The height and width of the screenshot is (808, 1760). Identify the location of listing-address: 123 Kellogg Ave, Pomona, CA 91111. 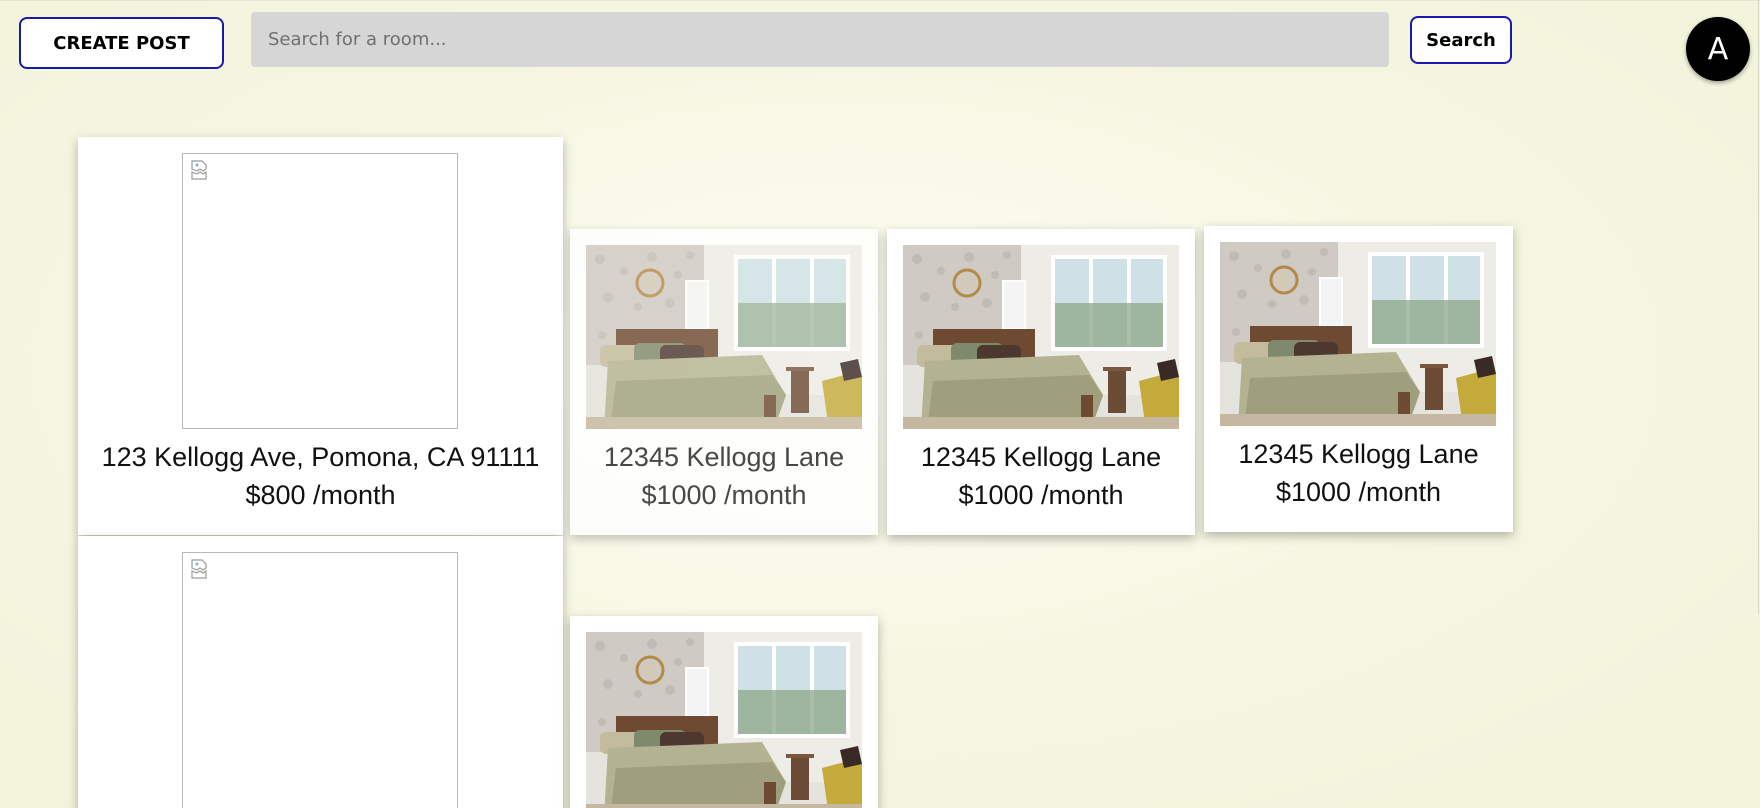
(320, 457).